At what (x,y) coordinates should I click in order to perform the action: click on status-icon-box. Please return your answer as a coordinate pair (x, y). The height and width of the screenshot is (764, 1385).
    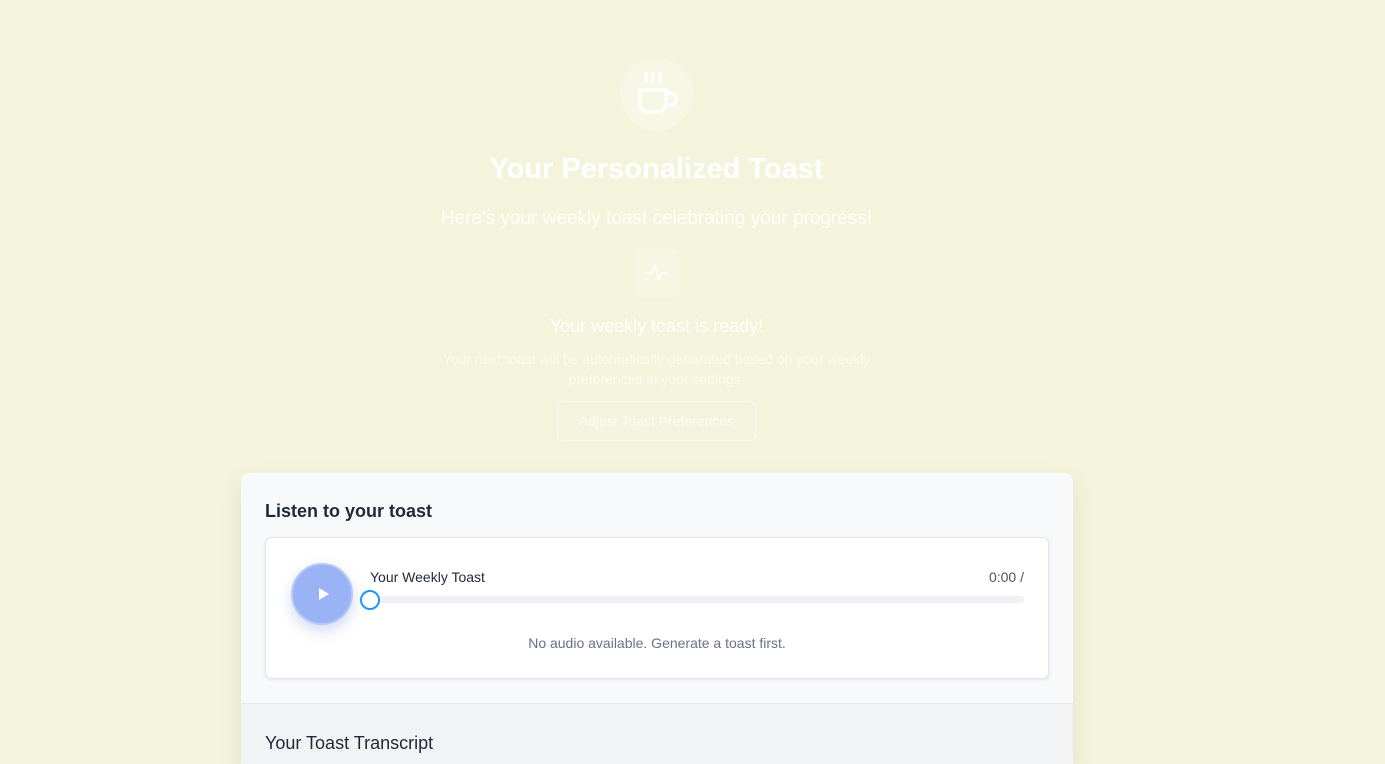
    Looking at the image, I should click on (657, 273).